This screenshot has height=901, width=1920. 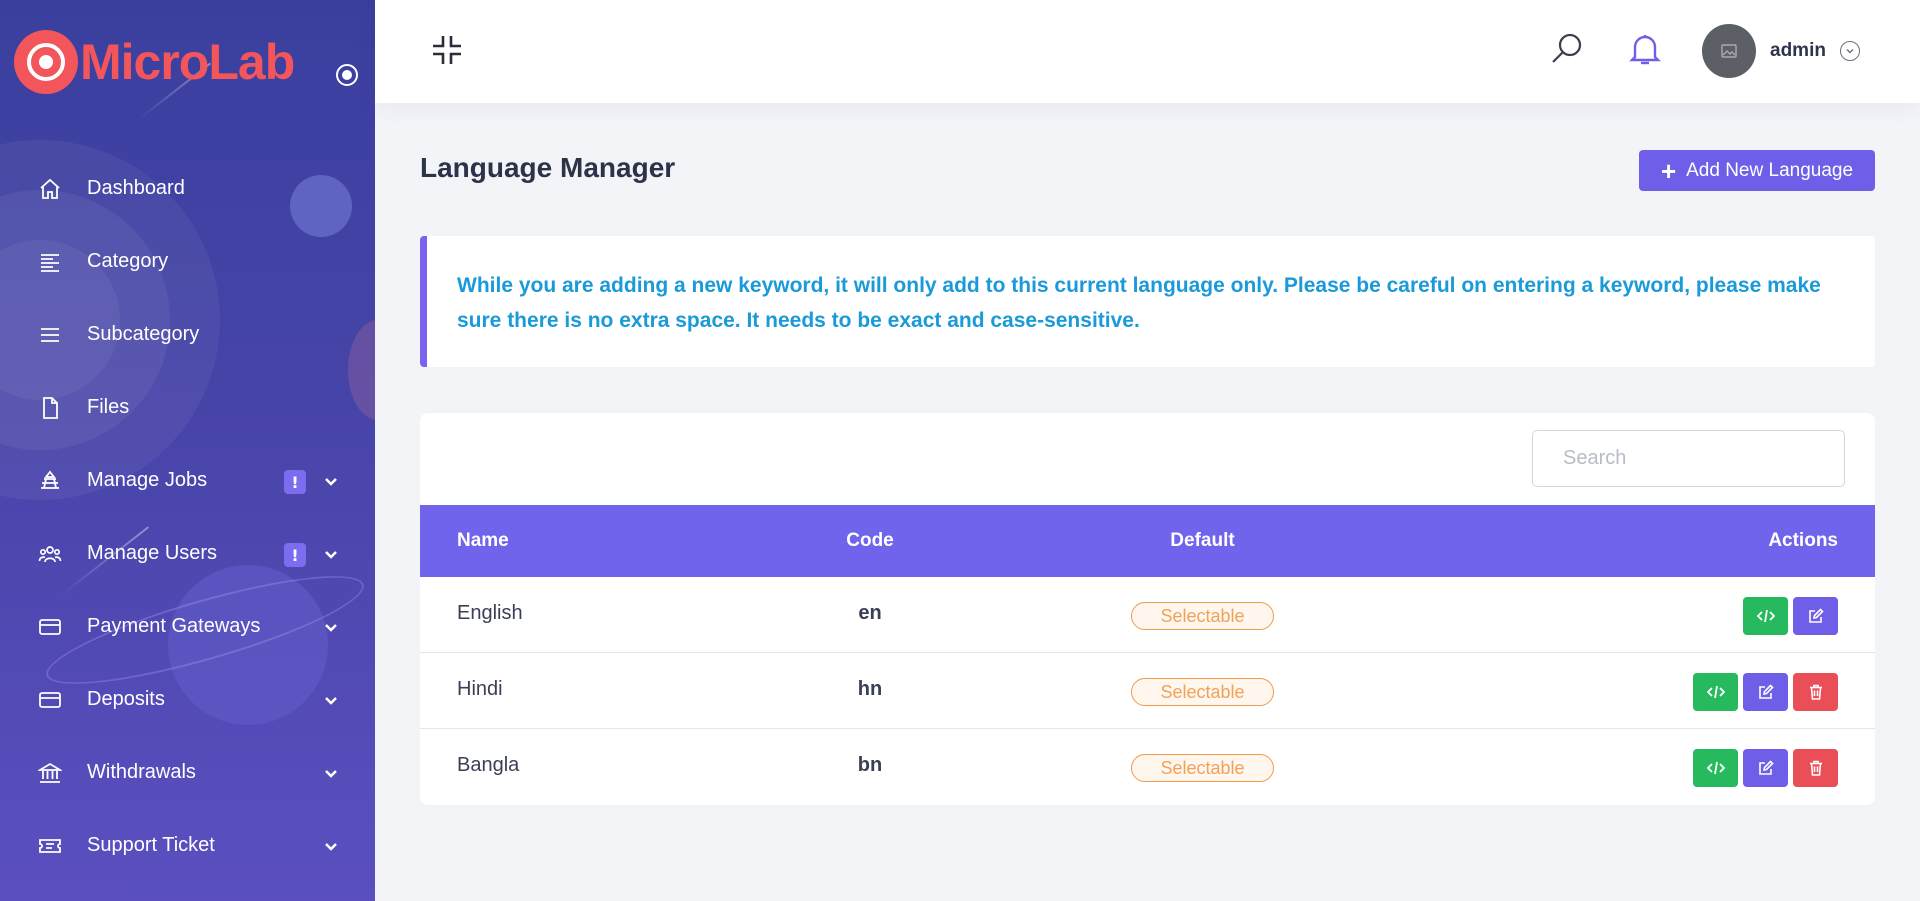 What do you see at coordinates (447, 50) in the screenshot?
I see `collapse-screen-icon` at bounding box center [447, 50].